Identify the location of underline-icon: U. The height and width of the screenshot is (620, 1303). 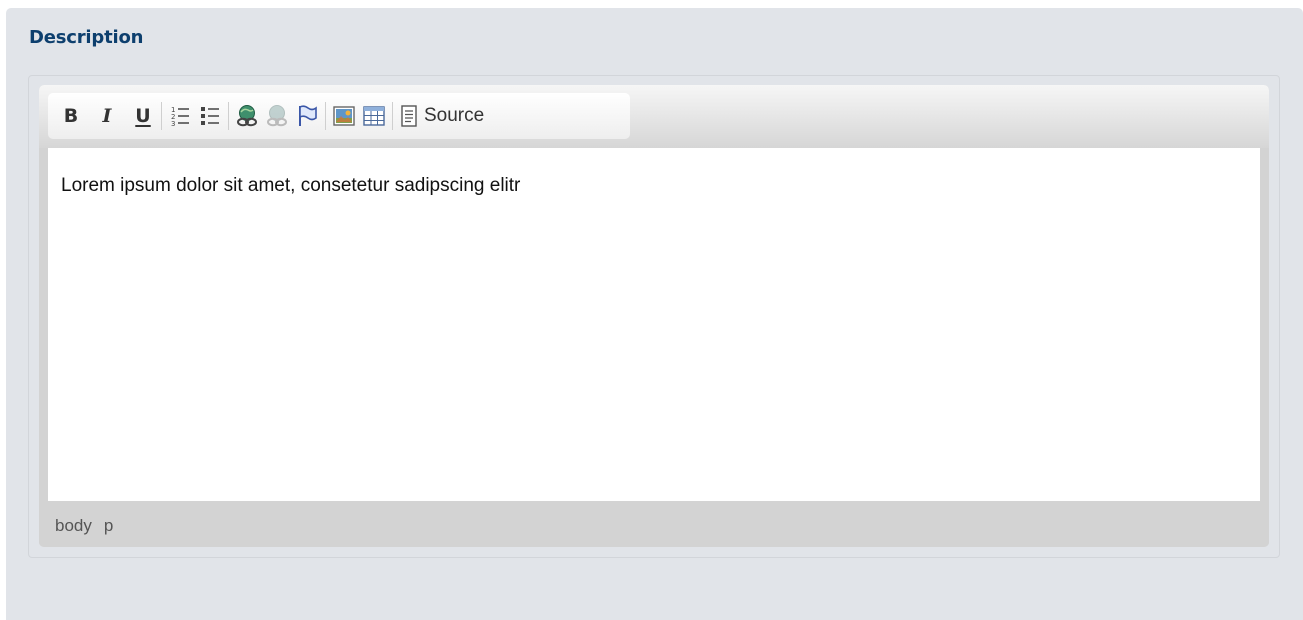
(143, 116).